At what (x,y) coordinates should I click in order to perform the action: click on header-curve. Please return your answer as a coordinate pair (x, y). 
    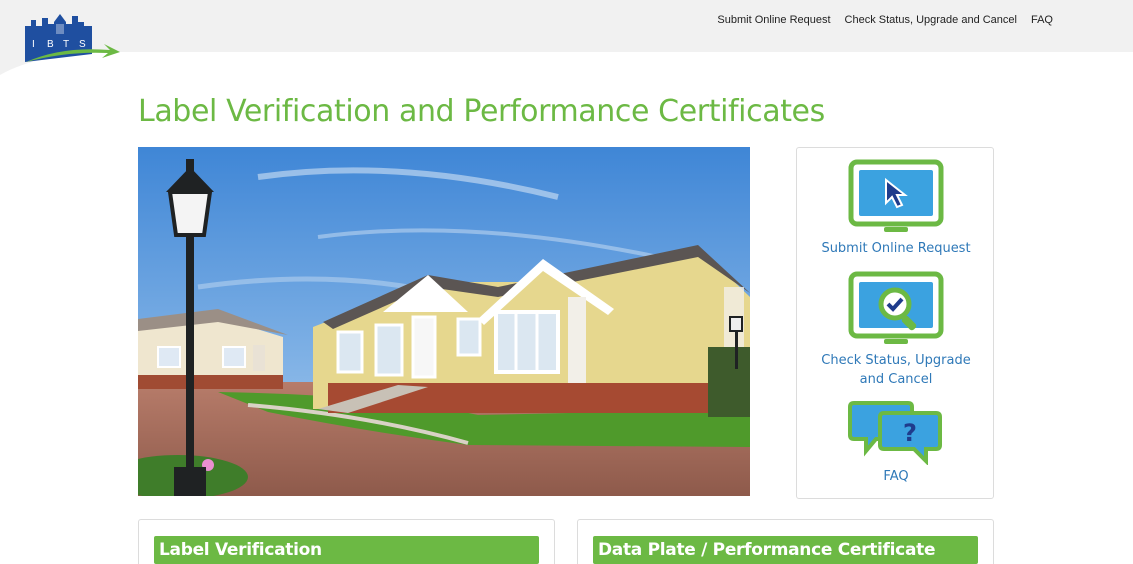
    Looking at the image, I should click on (566, 57).